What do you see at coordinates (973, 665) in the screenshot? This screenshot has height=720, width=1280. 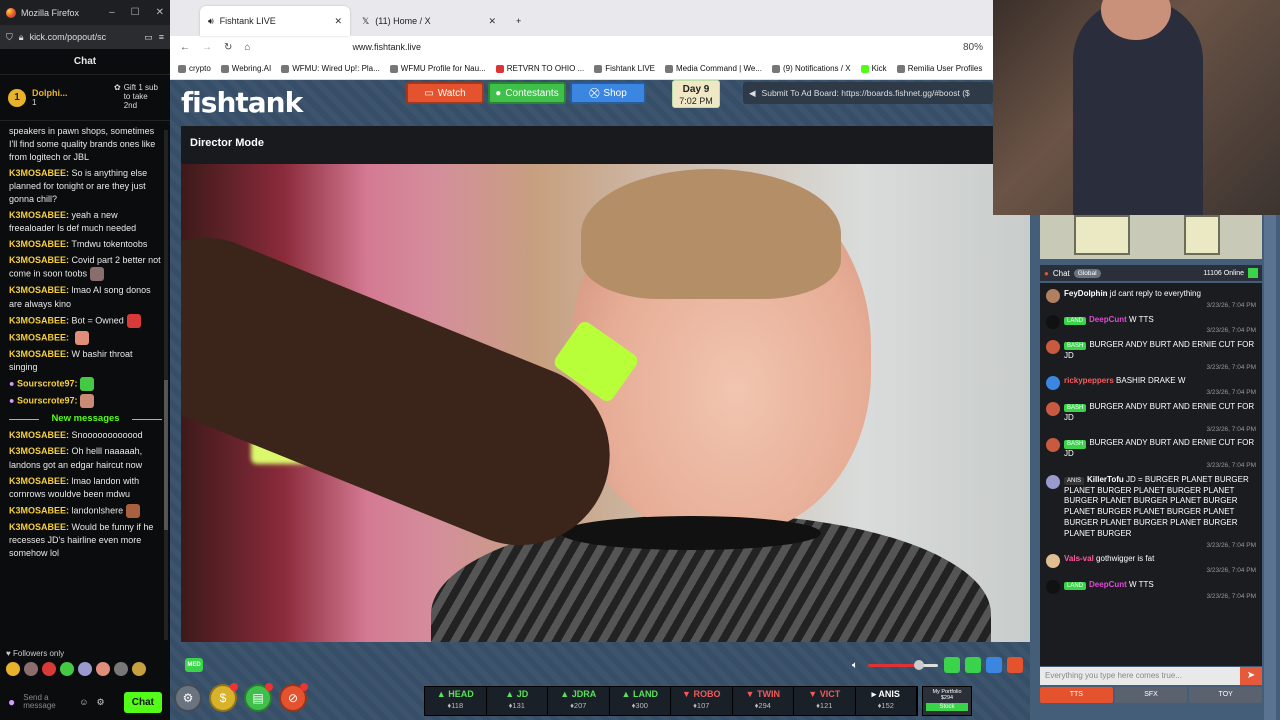 I see `pip-icon` at bounding box center [973, 665].